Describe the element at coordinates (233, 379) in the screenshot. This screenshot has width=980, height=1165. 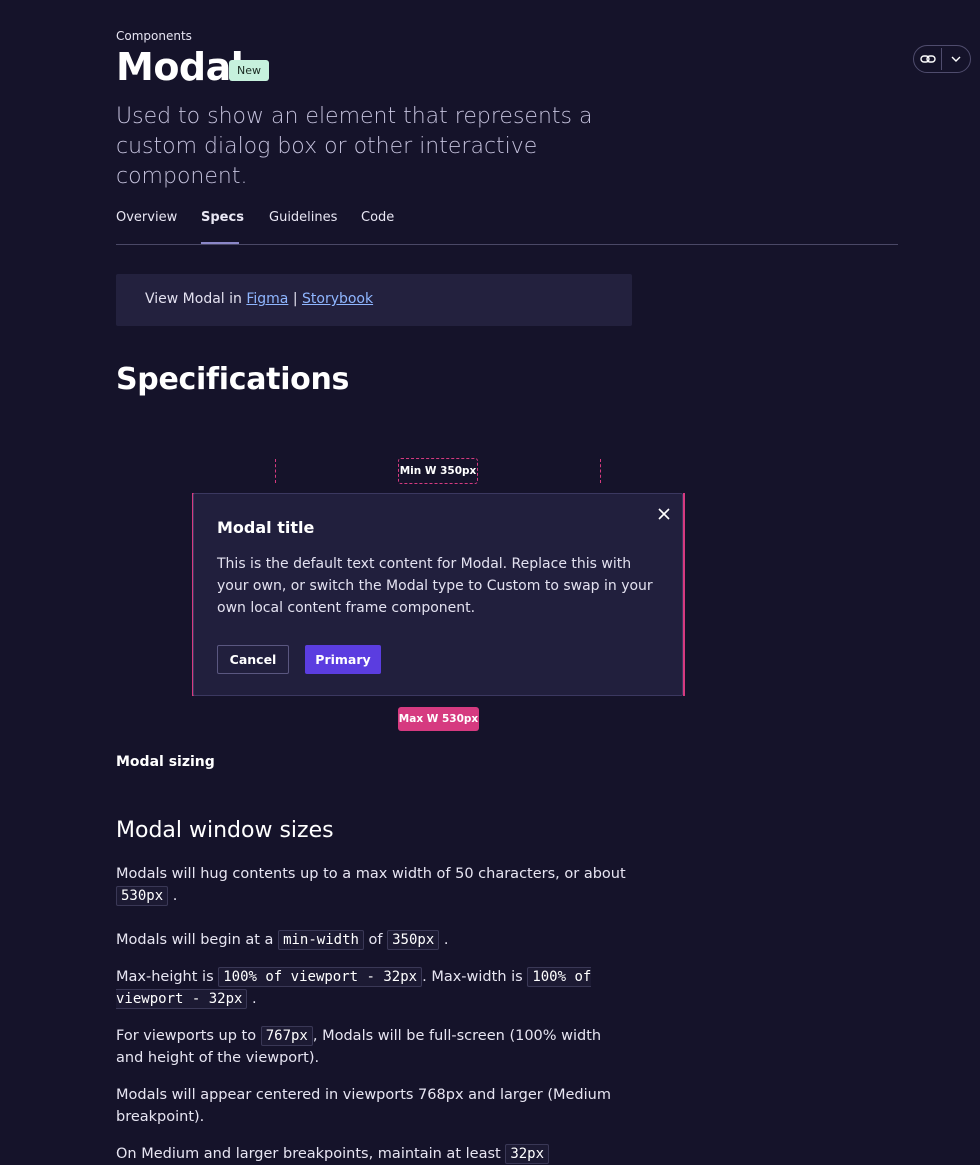
I see `specifications-heading: Specifications` at that location.